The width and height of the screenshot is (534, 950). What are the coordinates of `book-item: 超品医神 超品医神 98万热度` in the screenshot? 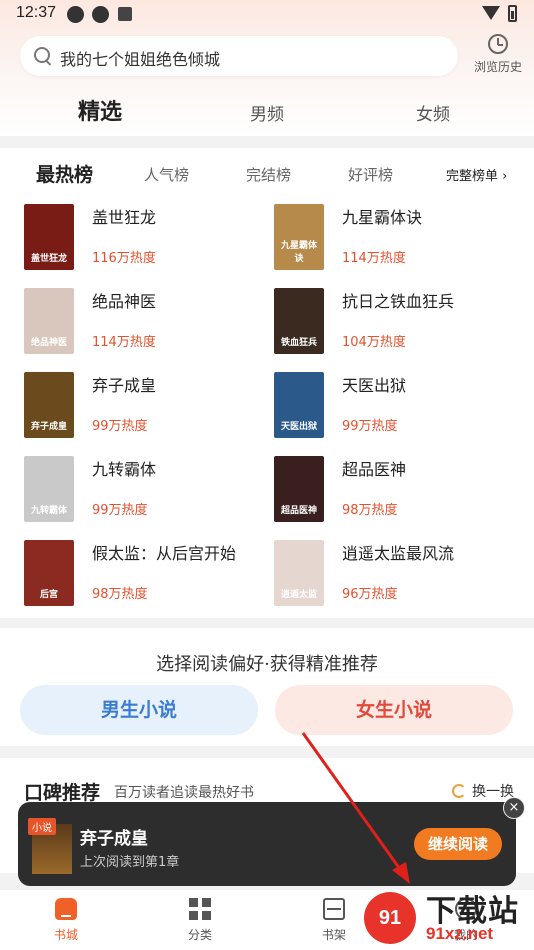 It's located at (394, 491).